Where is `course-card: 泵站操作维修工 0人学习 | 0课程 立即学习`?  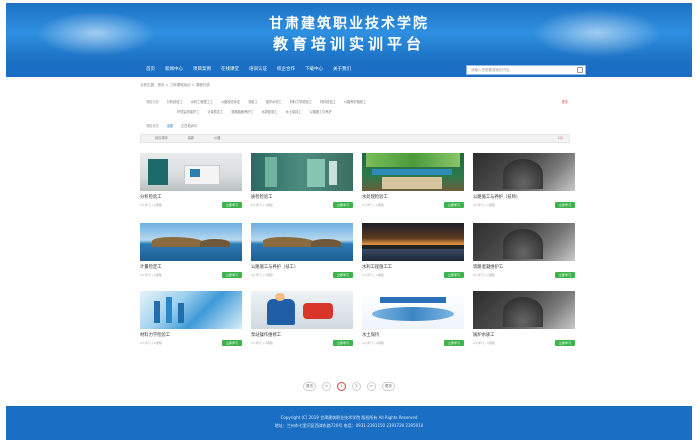
course-card: 泵站操作维修工 0人学习 | 0课程 立即学习 is located at coordinates (302, 321).